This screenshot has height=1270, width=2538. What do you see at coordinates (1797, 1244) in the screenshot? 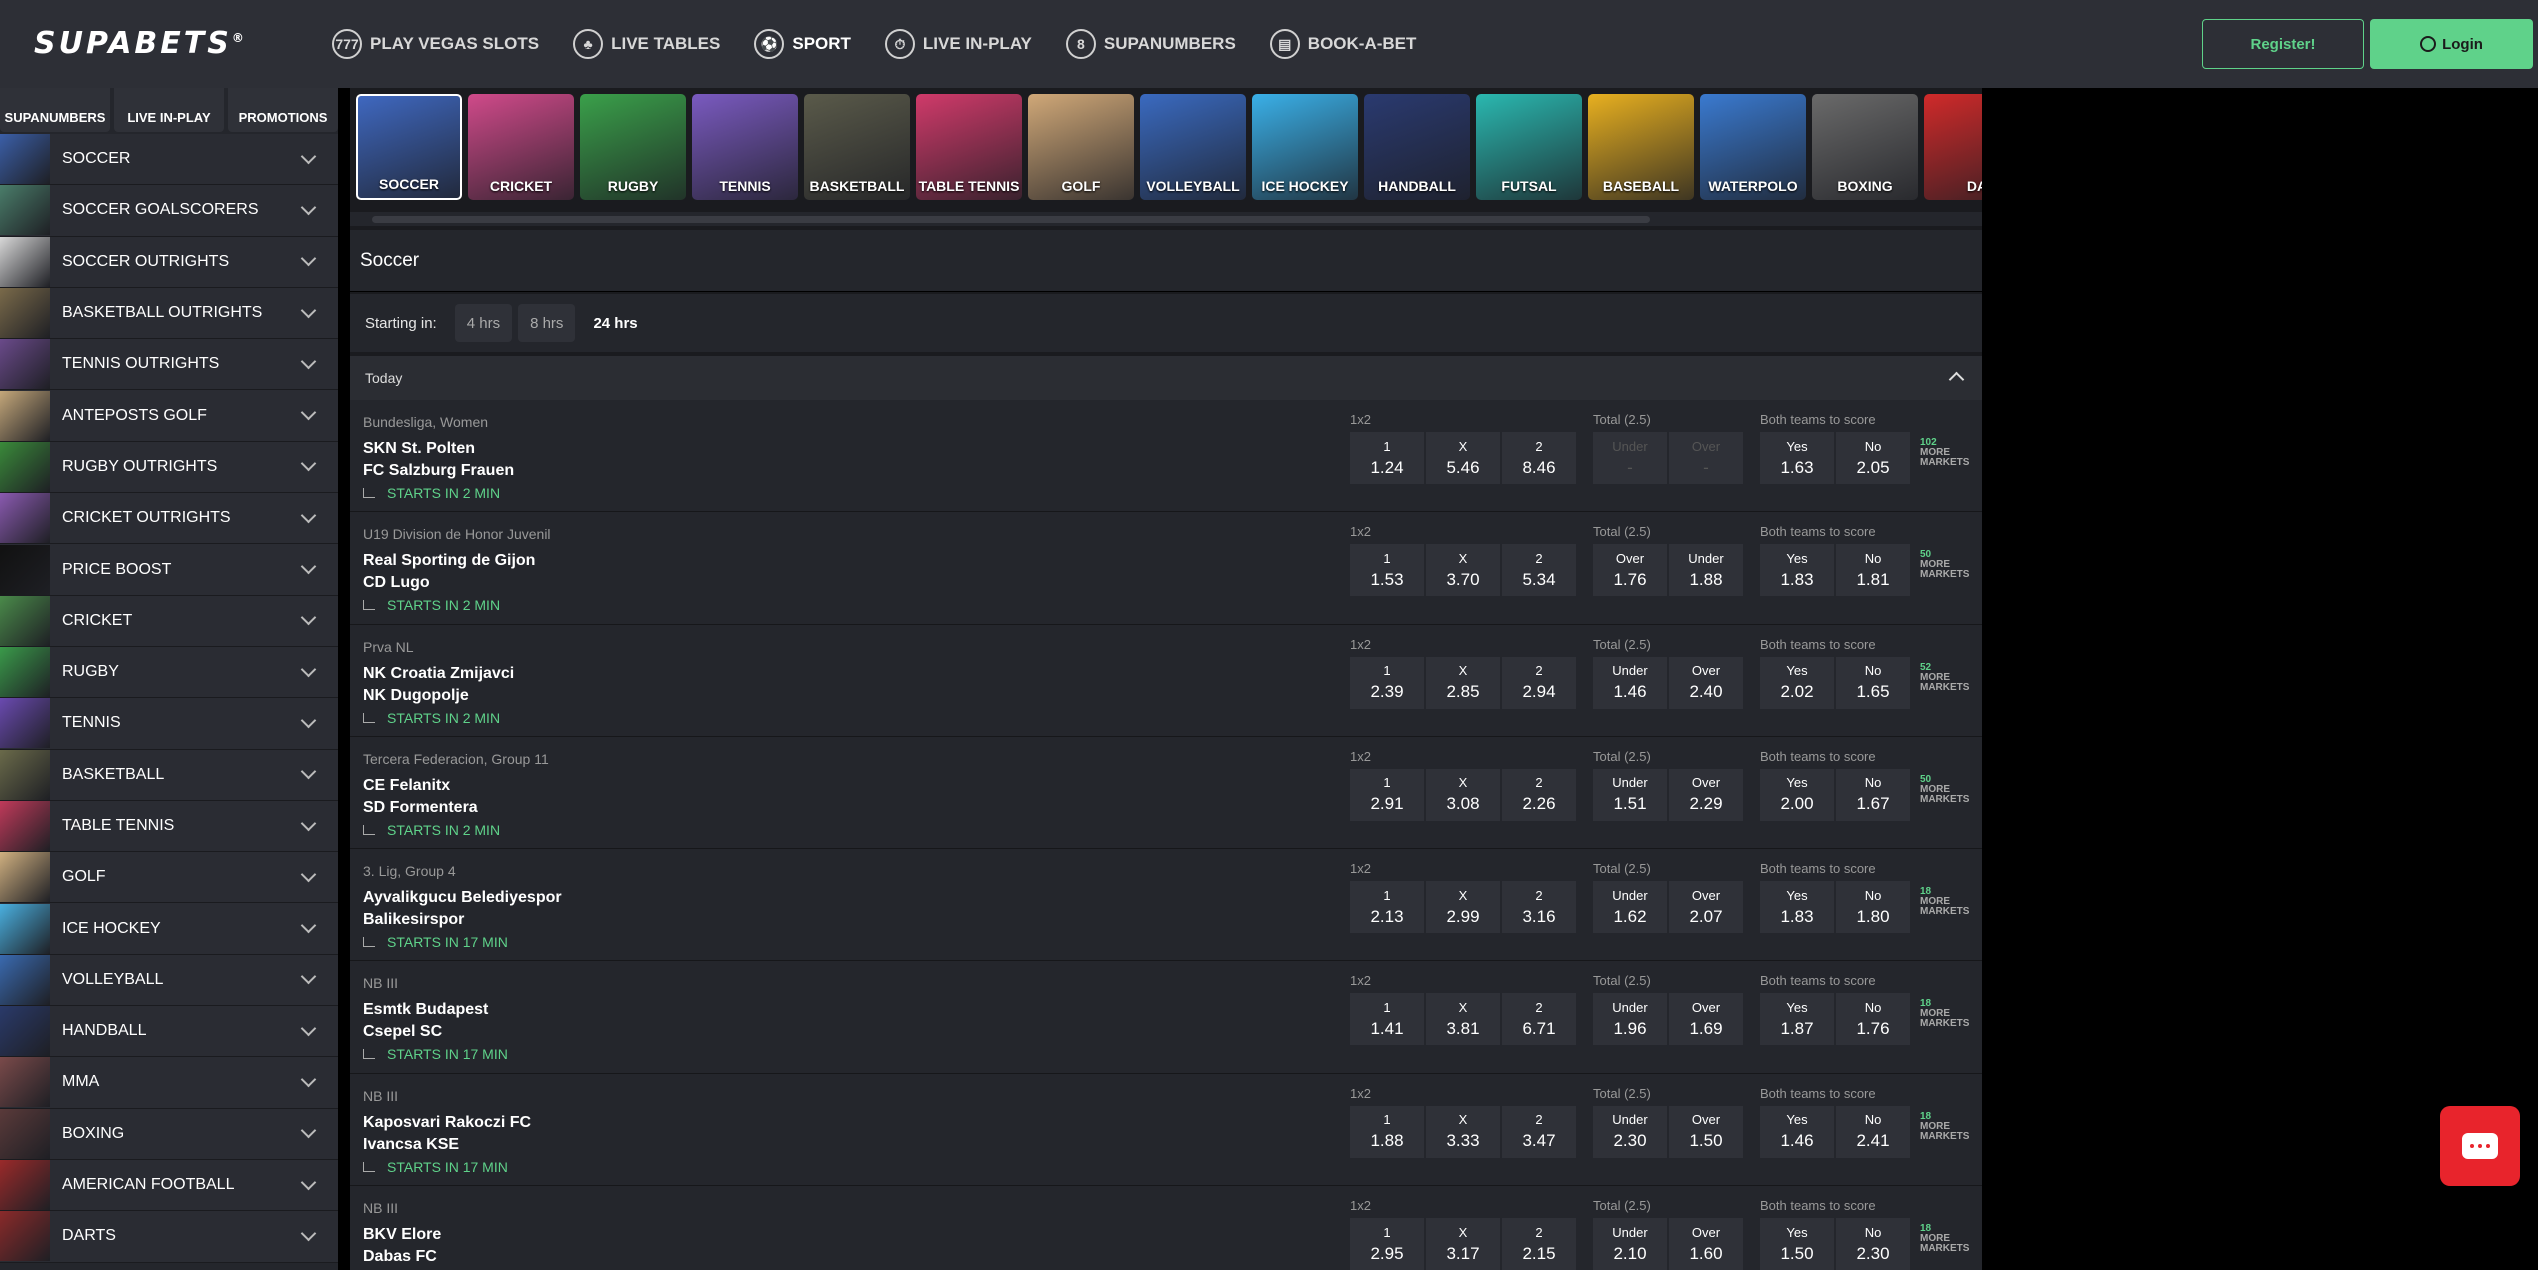
I see `odds-button: Yes 1.50` at bounding box center [1797, 1244].